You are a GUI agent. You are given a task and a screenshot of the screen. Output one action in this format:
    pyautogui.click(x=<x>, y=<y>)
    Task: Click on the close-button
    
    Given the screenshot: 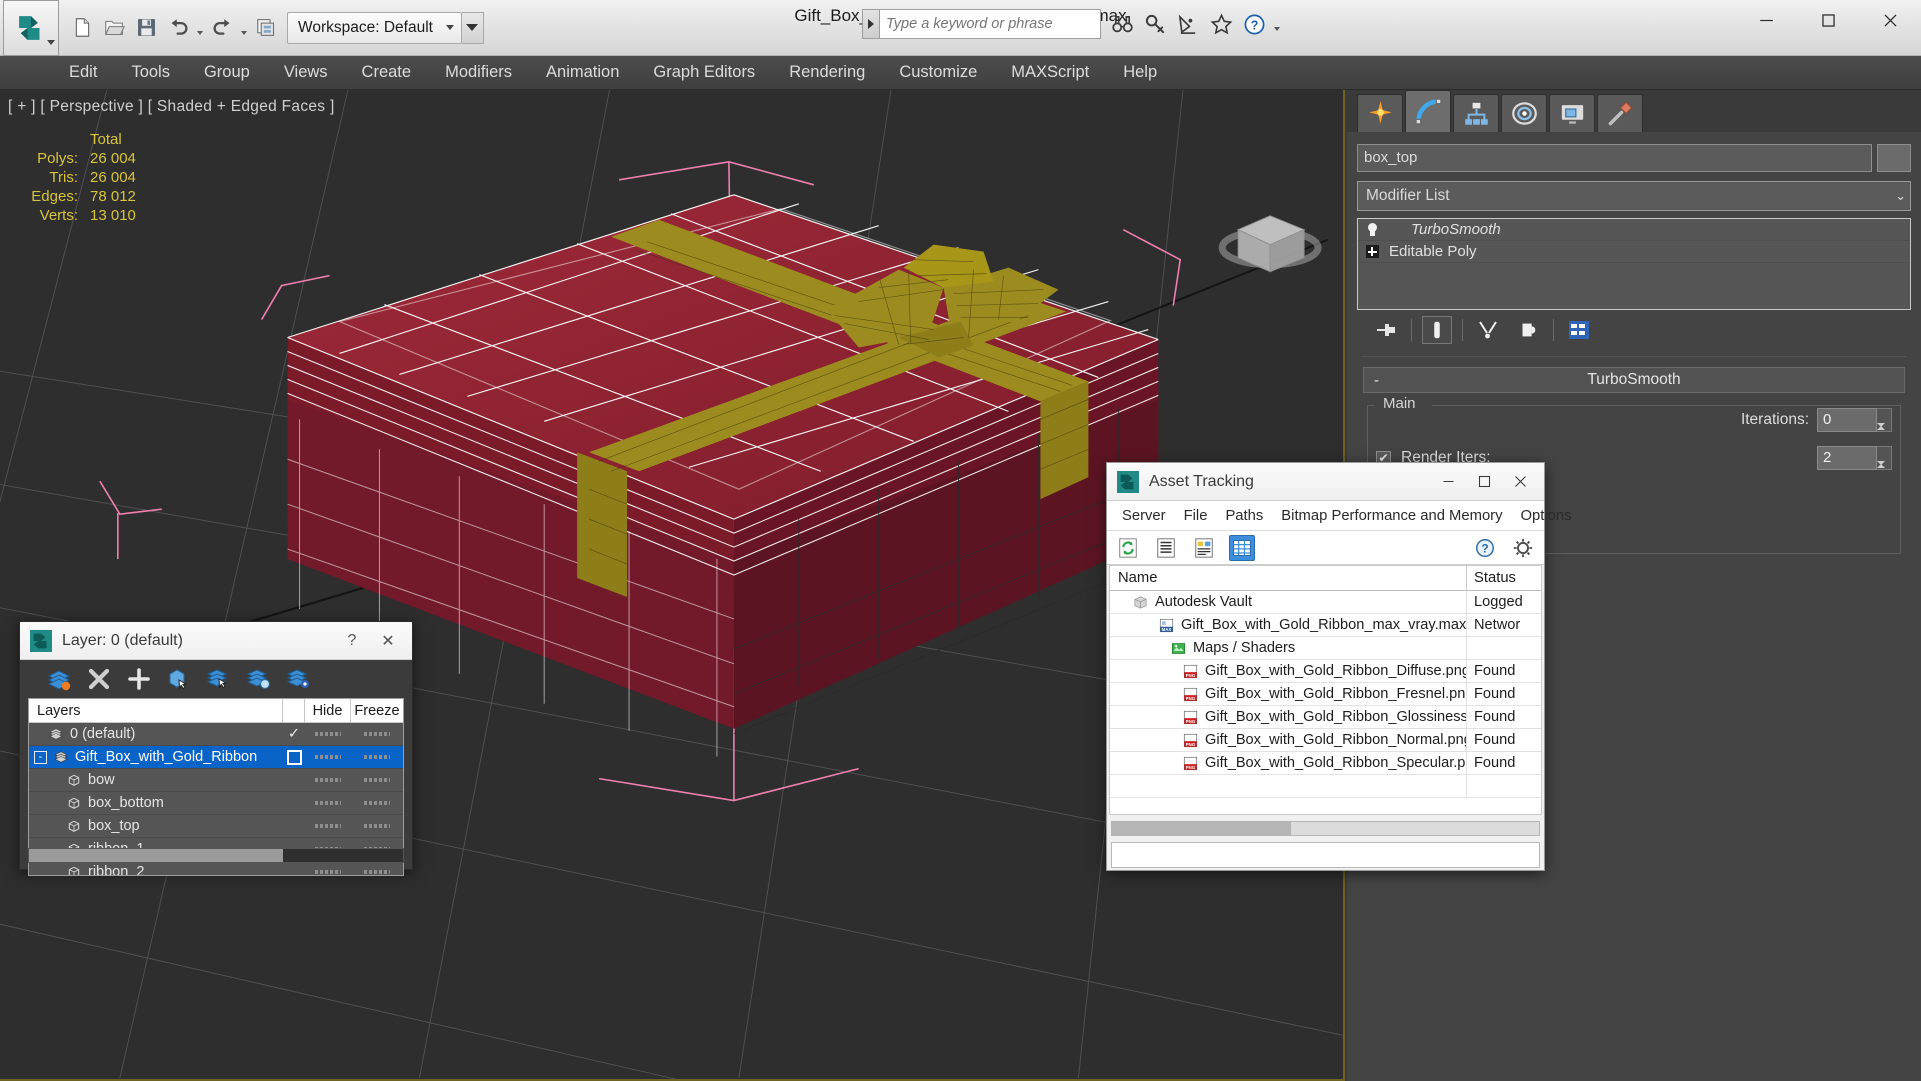 What is the action you would take?
    pyautogui.click(x=1890, y=20)
    